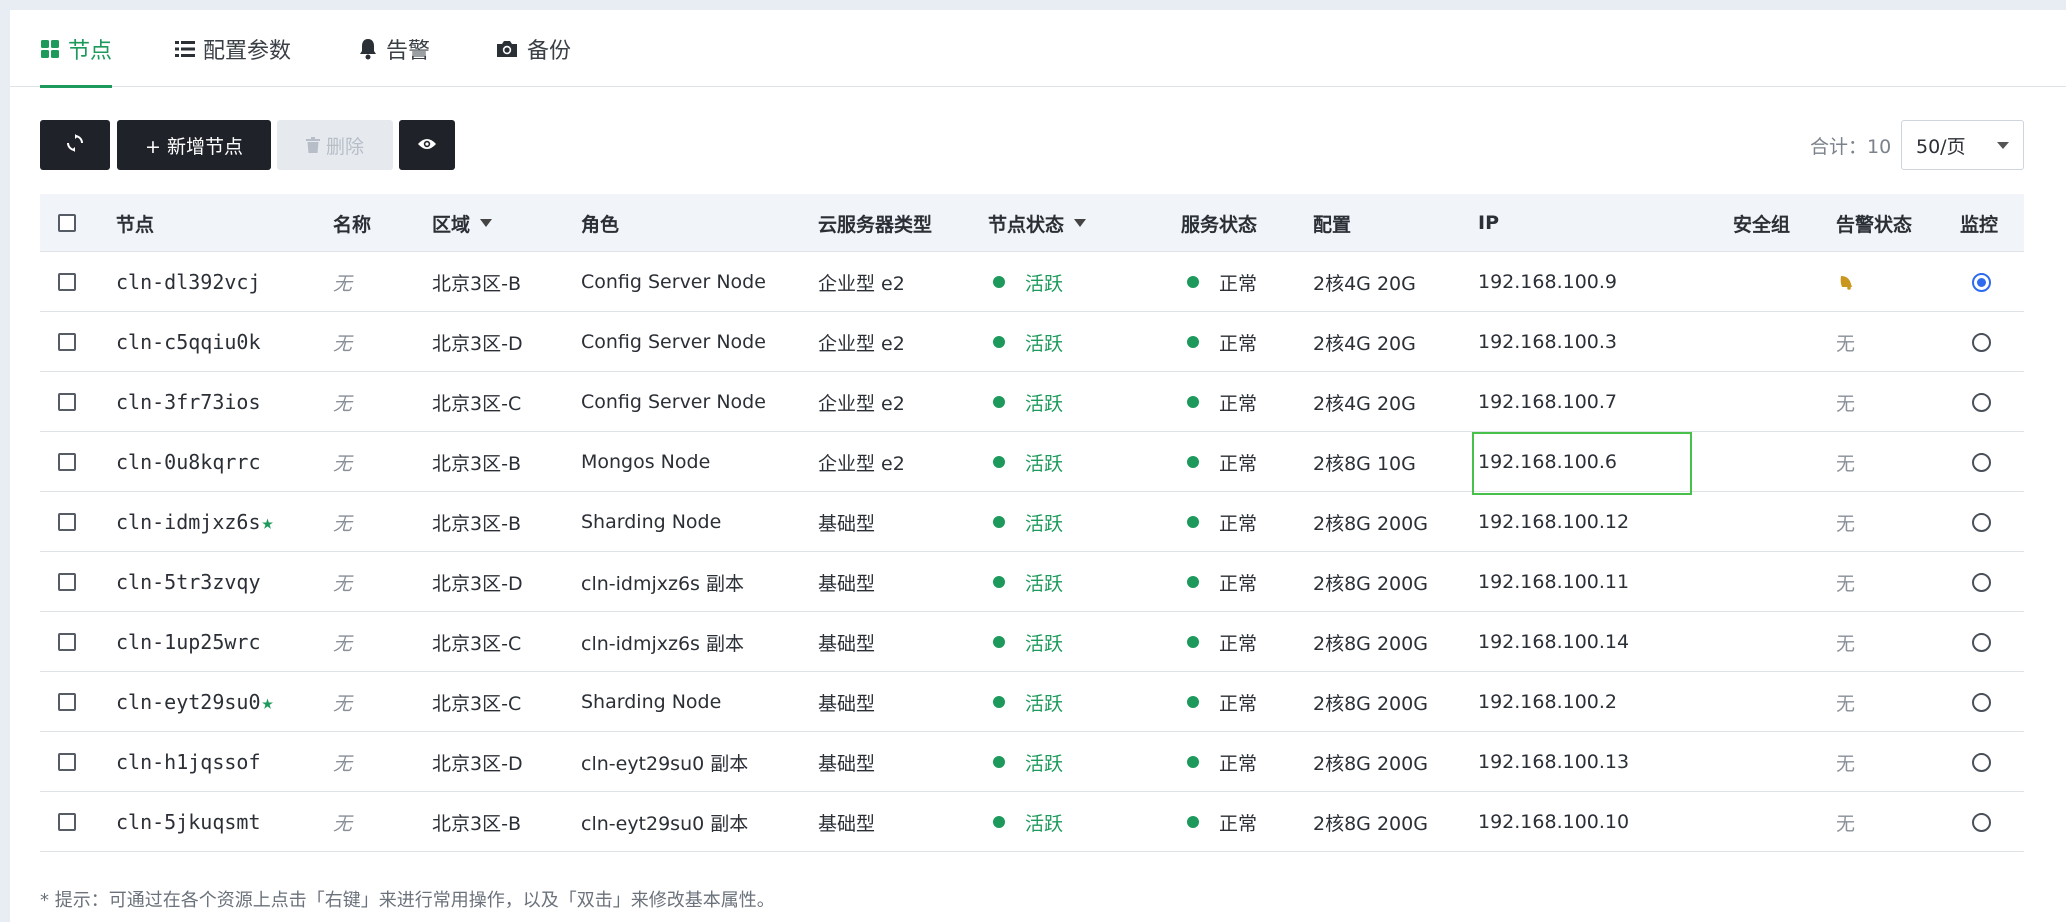 This screenshot has height=922, width=2066. What do you see at coordinates (1548, 402) in the screenshot?
I see `node-ip: 192.168.100.7` at bounding box center [1548, 402].